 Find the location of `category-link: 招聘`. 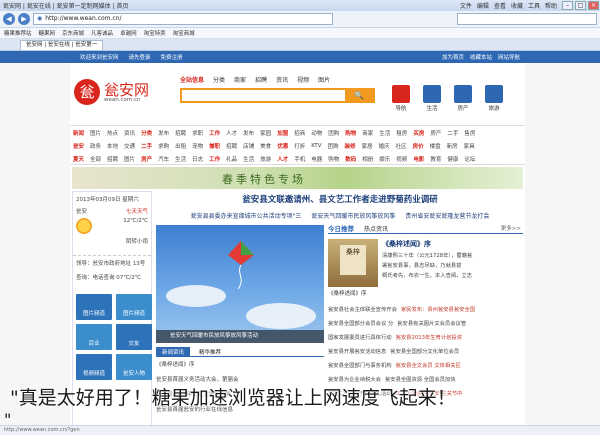

category-link: 招聘 is located at coordinates (180, 133).